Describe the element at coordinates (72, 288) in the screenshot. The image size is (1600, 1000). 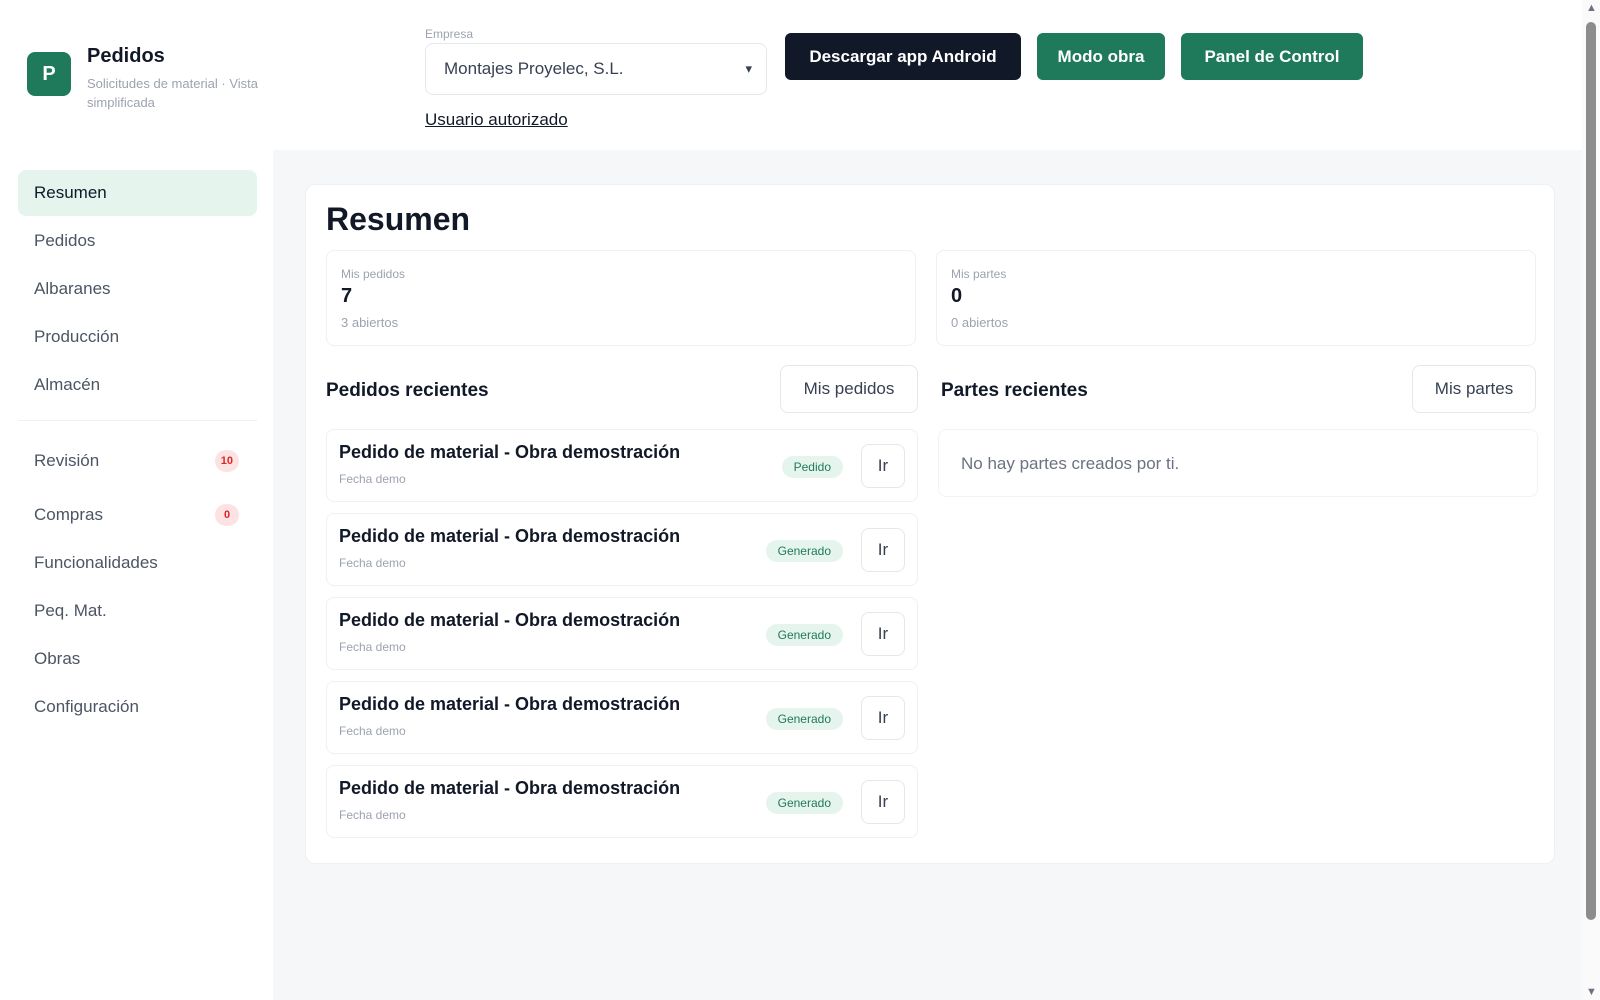
I see `sidebar-item-label: Albaranes` at that location.